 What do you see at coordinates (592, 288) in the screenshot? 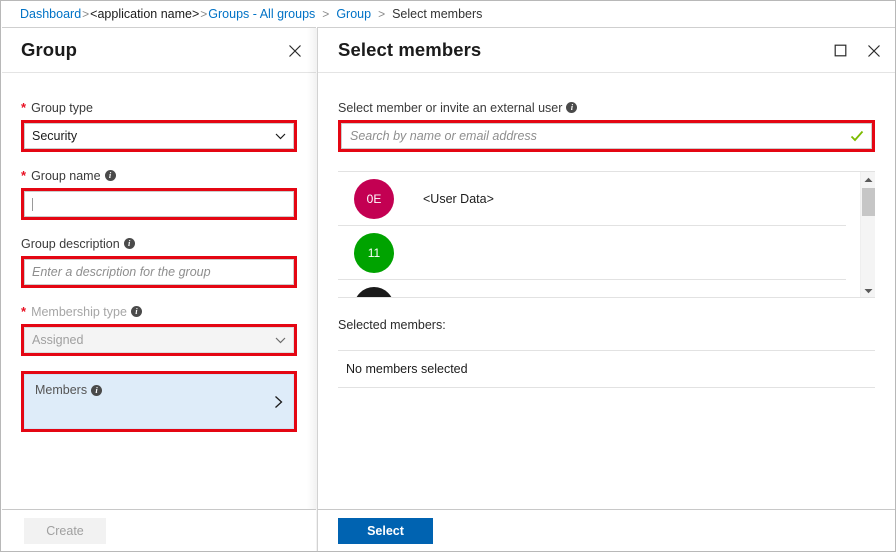
I see `list-item` at bounding box center [592, 288].